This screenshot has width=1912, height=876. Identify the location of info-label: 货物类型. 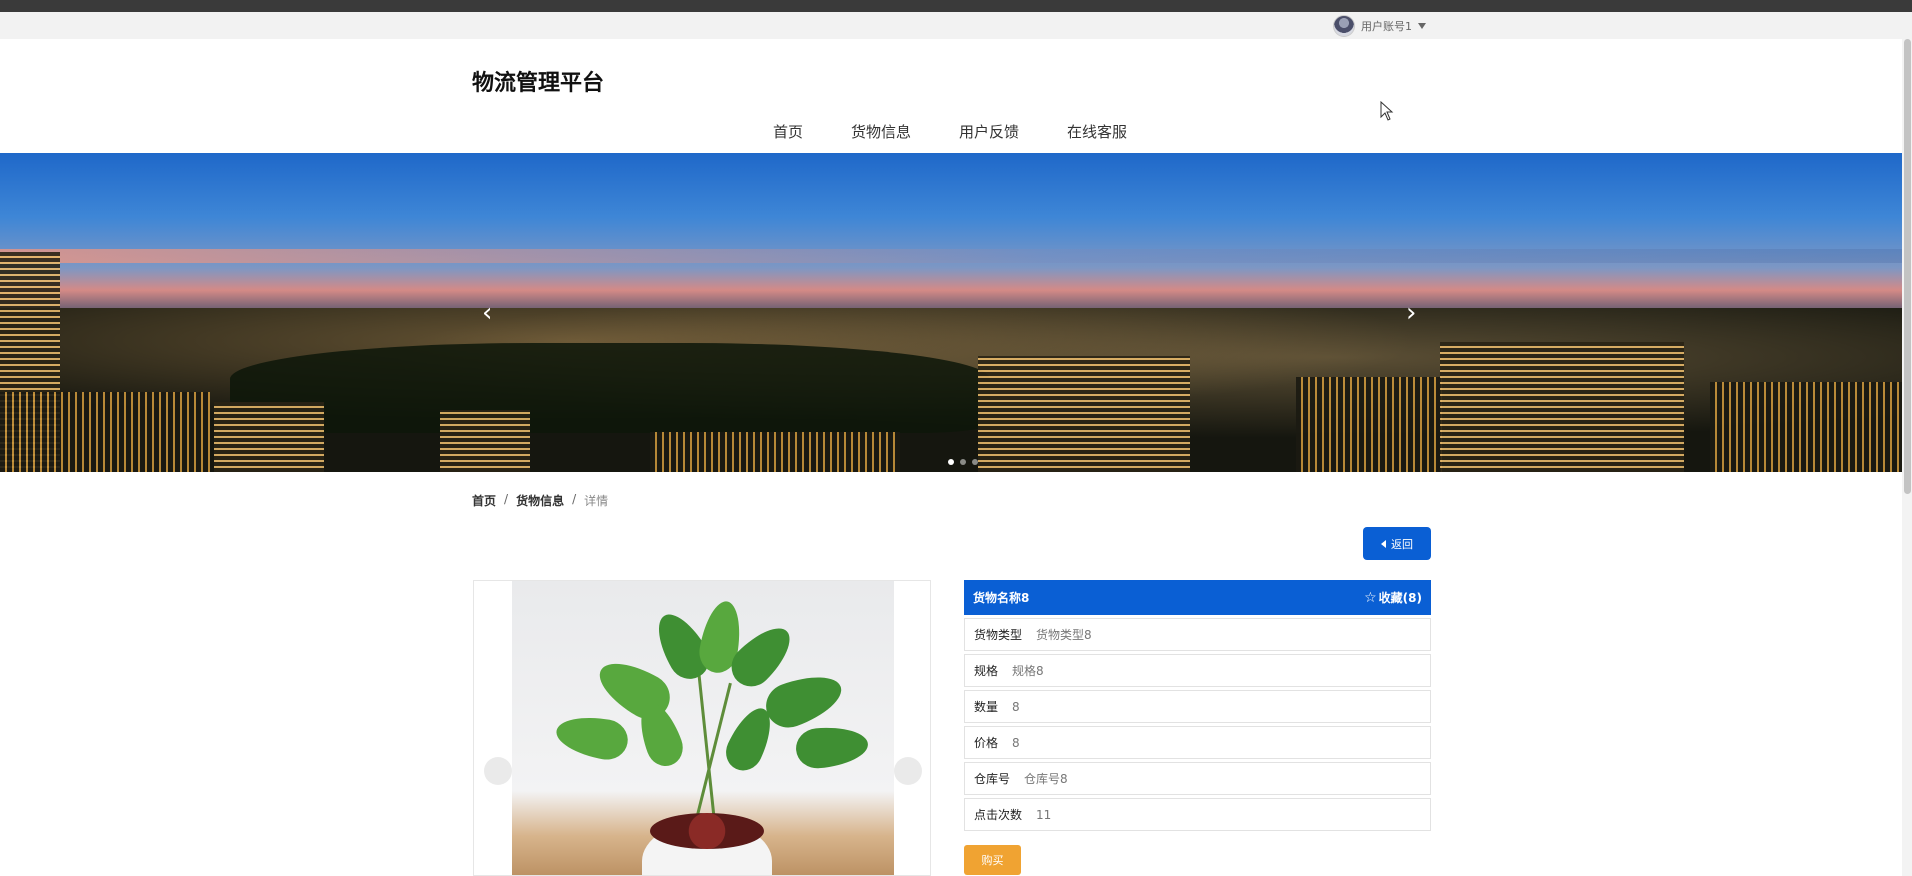
(998, 635).